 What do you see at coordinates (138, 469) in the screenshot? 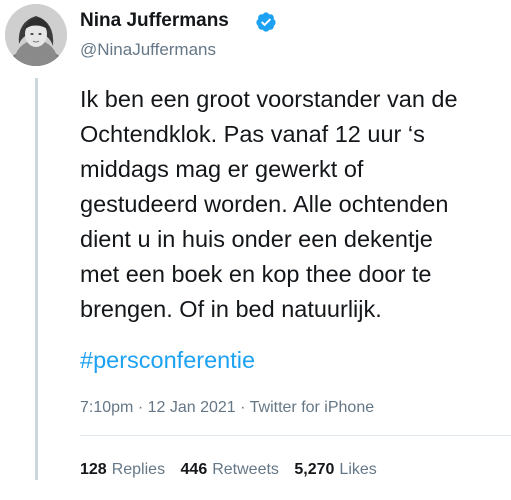
I see `replies-label: Replies` at bounding box center [138, 469].